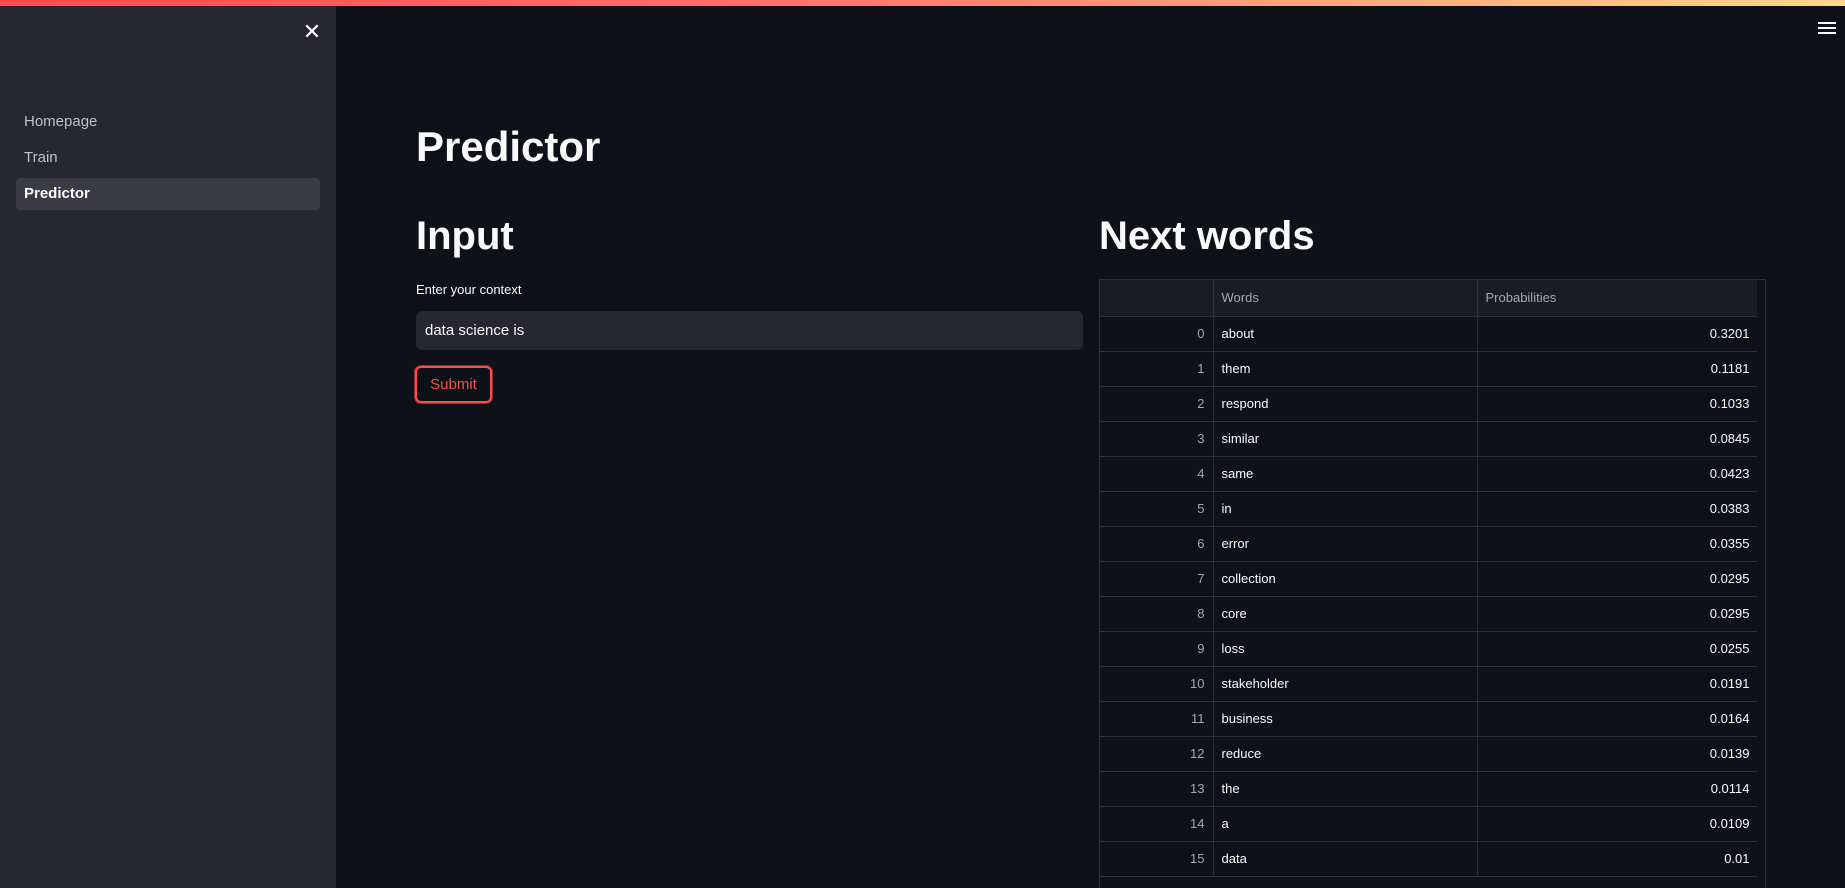 This screenshot has height=888, width=1845. What do you see at coordinates (1157, 649) in the screenshot?
I see `row-index: 9` at bounding box center [1157, 649].